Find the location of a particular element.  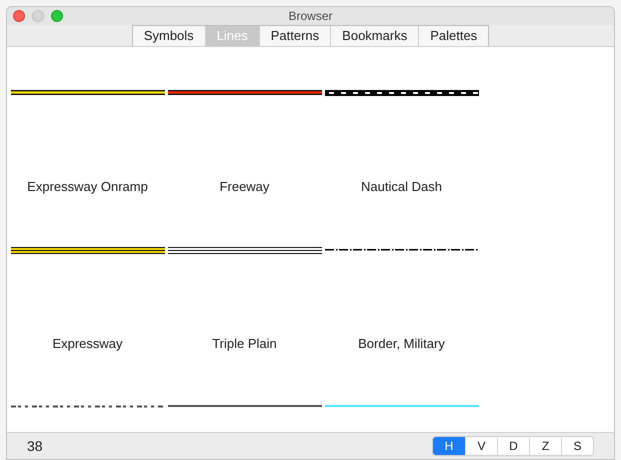

item-count: 38 is located at coordinates (35, 446).